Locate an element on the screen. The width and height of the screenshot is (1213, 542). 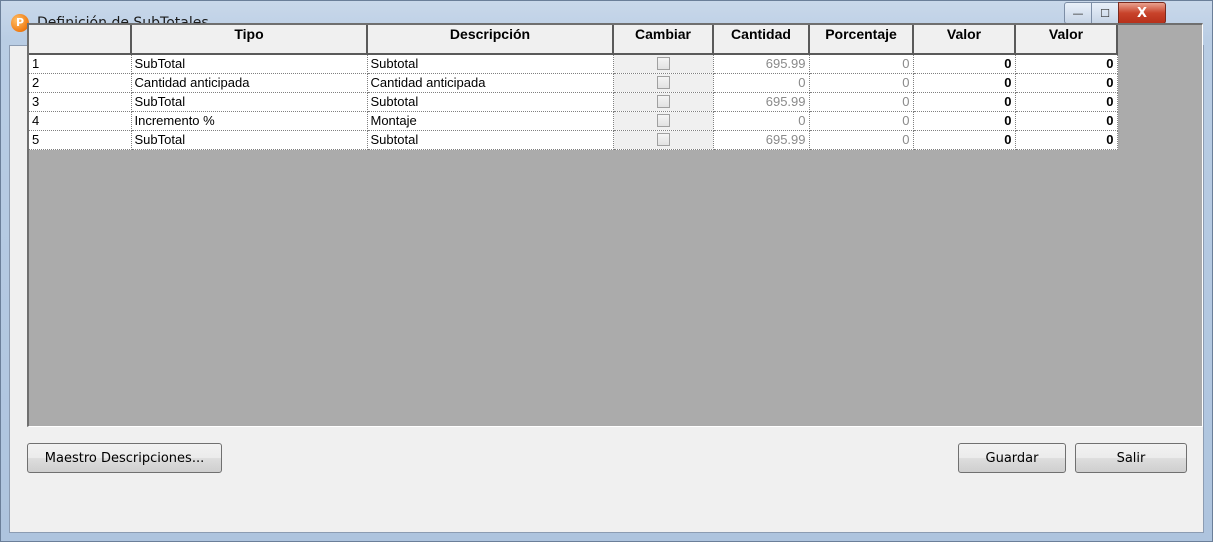
header-valor-max: Valor is located at coordinates (1066, 40).